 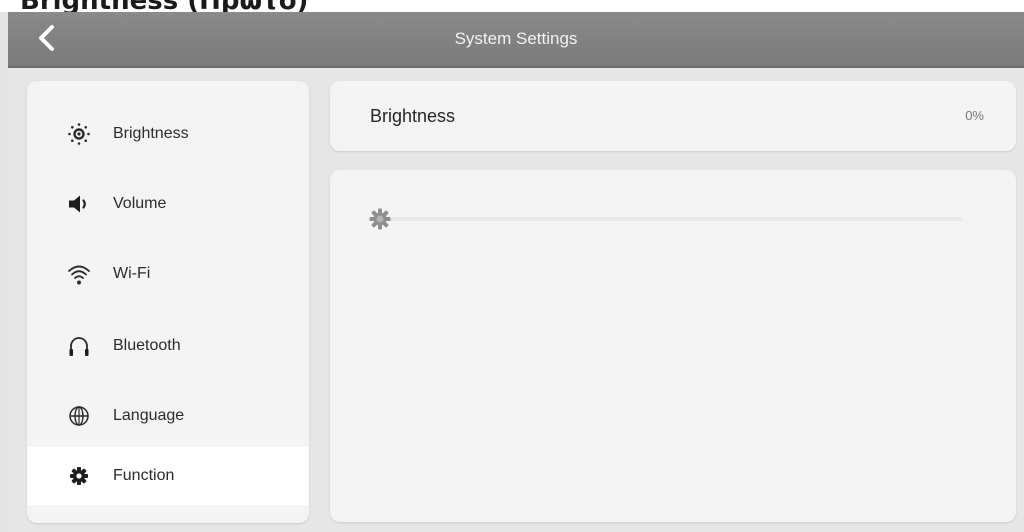 What do you see at coordinates (151, 133) in the screenshot?
I see `sidebar-item-label: Brightness` at bounding box center [151, 133].